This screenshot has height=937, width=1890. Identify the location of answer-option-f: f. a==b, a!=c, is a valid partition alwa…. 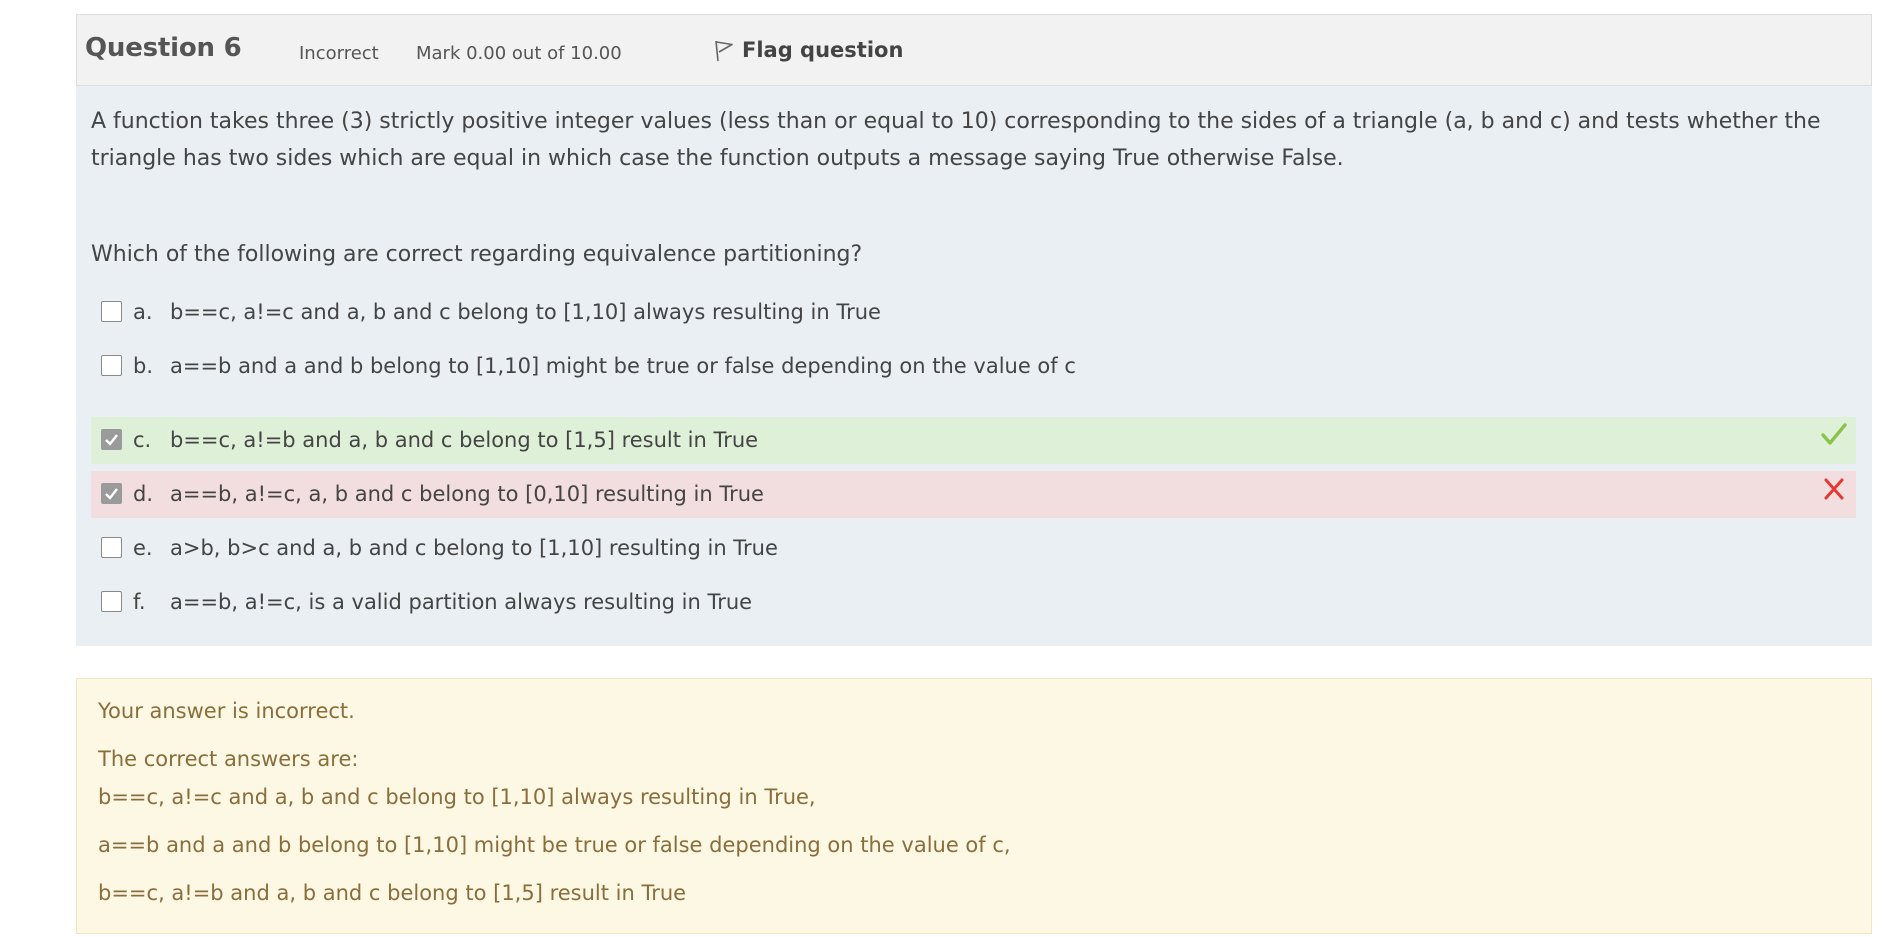
(973, 602).